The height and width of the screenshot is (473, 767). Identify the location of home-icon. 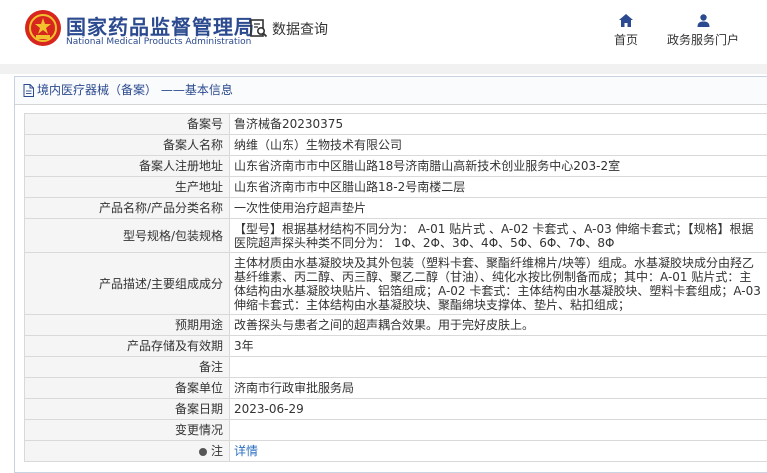
(626, 20).